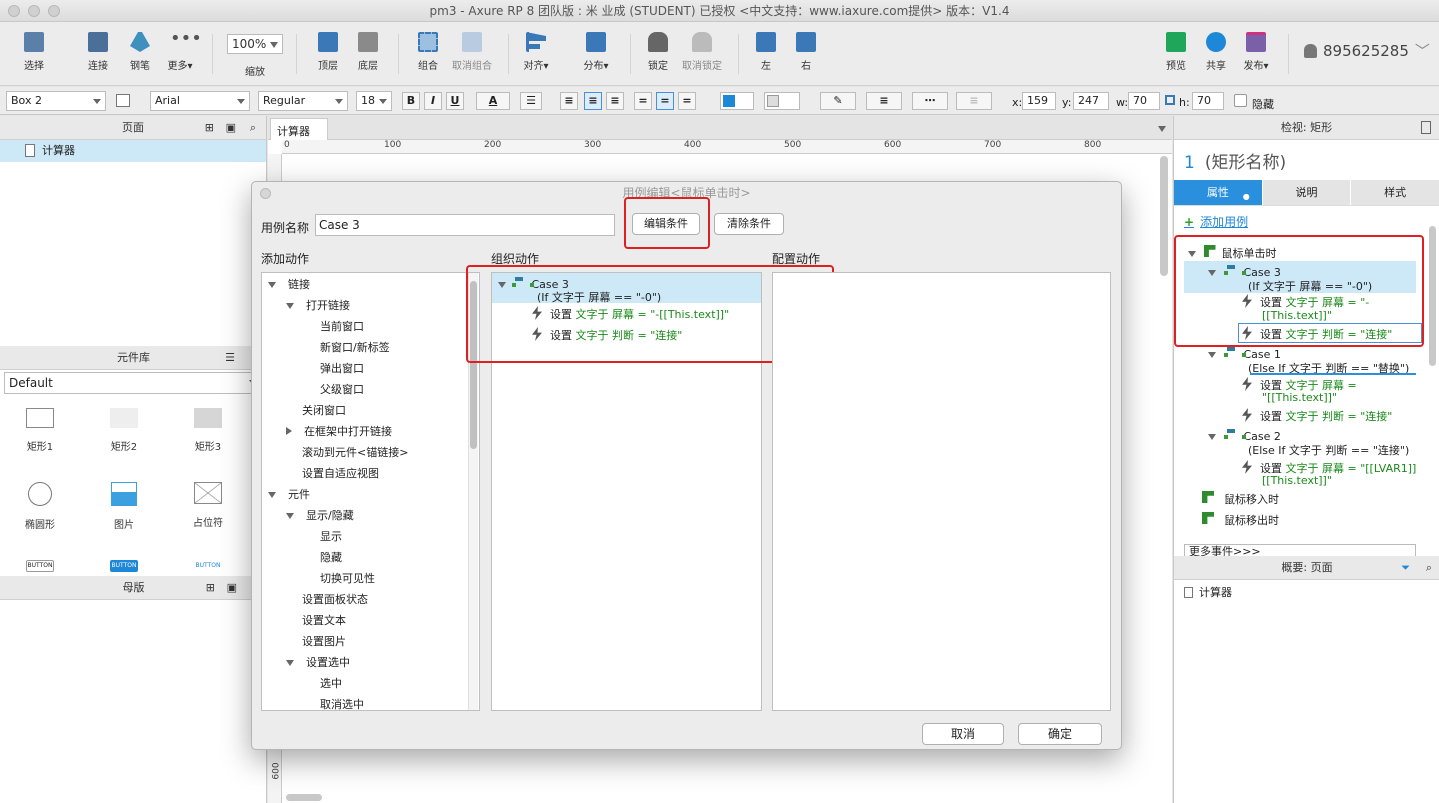  I want to click on align-center-text-button: ≡, so click(593, 101).